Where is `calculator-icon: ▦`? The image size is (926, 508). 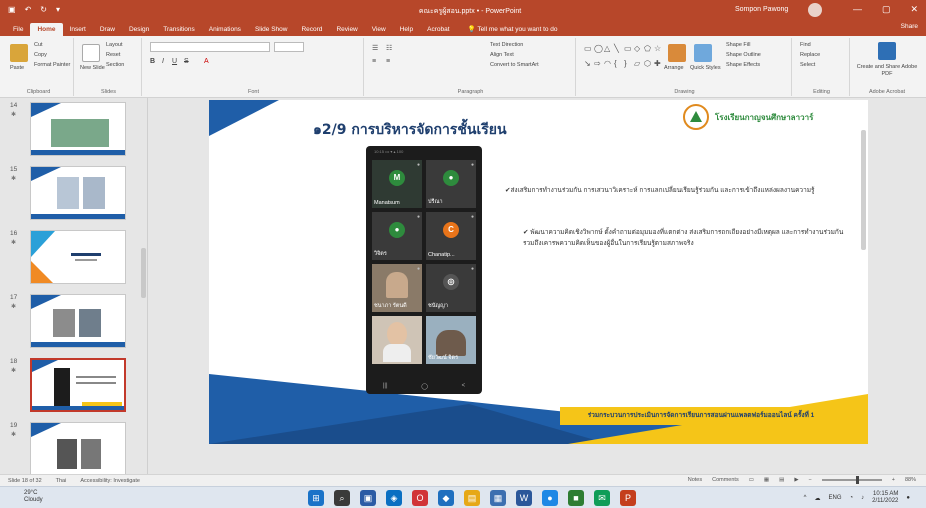
calculator-icon: ▦ is located at coordinates (498, 498).